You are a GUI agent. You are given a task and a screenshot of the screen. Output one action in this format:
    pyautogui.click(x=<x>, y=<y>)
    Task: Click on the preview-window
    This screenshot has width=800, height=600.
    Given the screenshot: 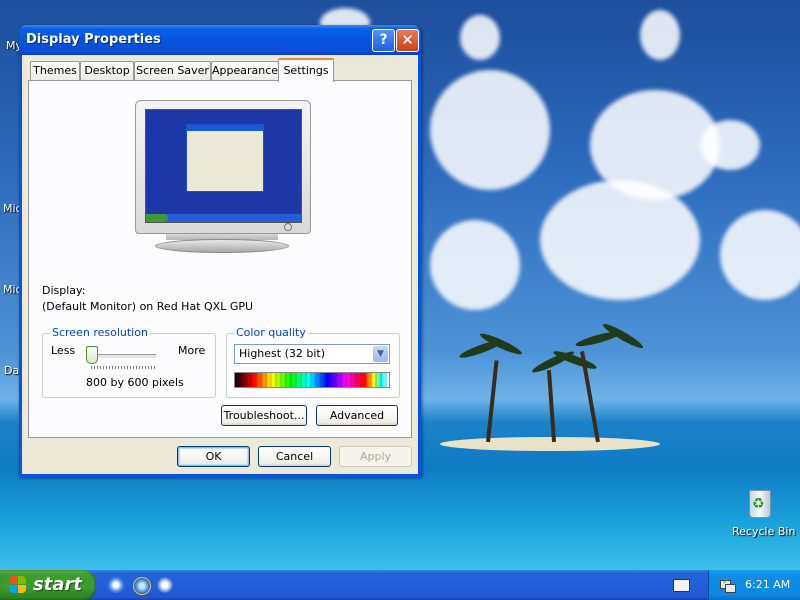 What is the action you would take?
    pyautogui.click(x=225, y=158)
    